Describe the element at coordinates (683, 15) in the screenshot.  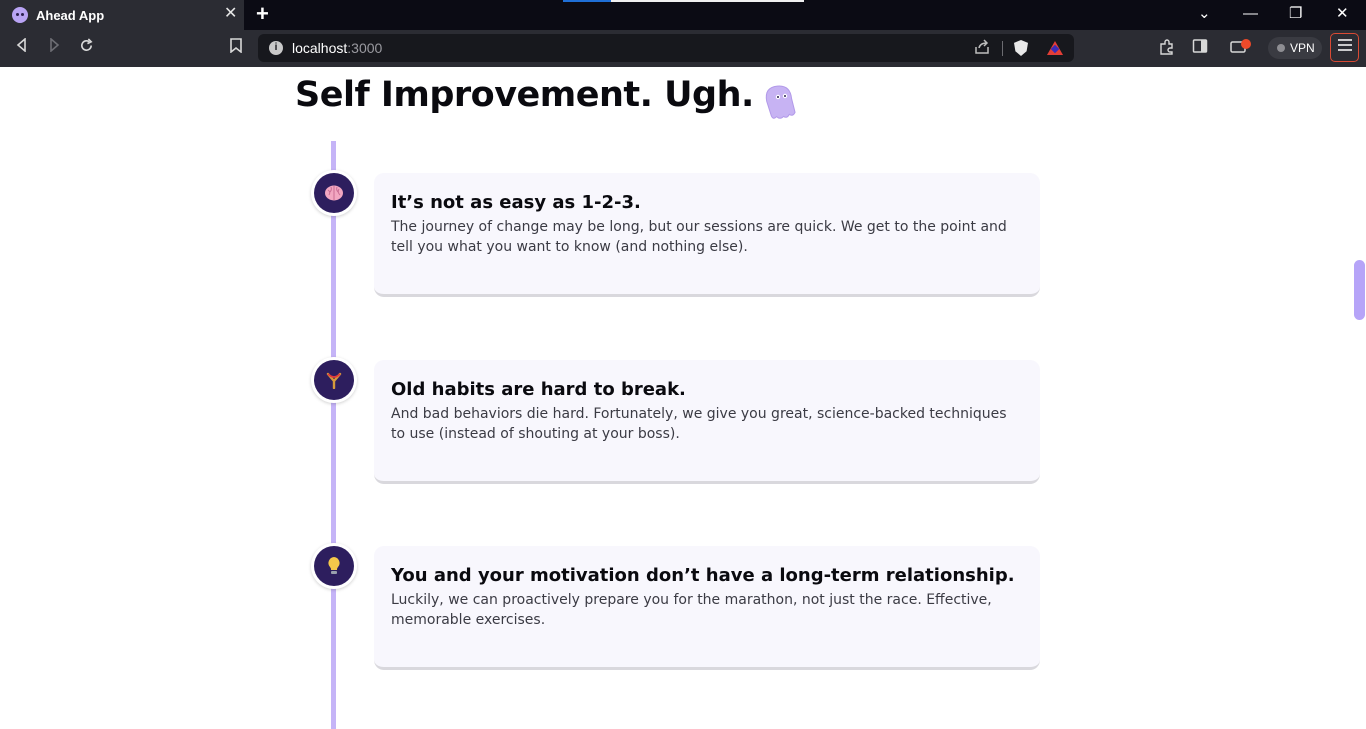
I see `tab-bar: Ahead App ✕ + ⌄ — ❐ ✕` at that location.